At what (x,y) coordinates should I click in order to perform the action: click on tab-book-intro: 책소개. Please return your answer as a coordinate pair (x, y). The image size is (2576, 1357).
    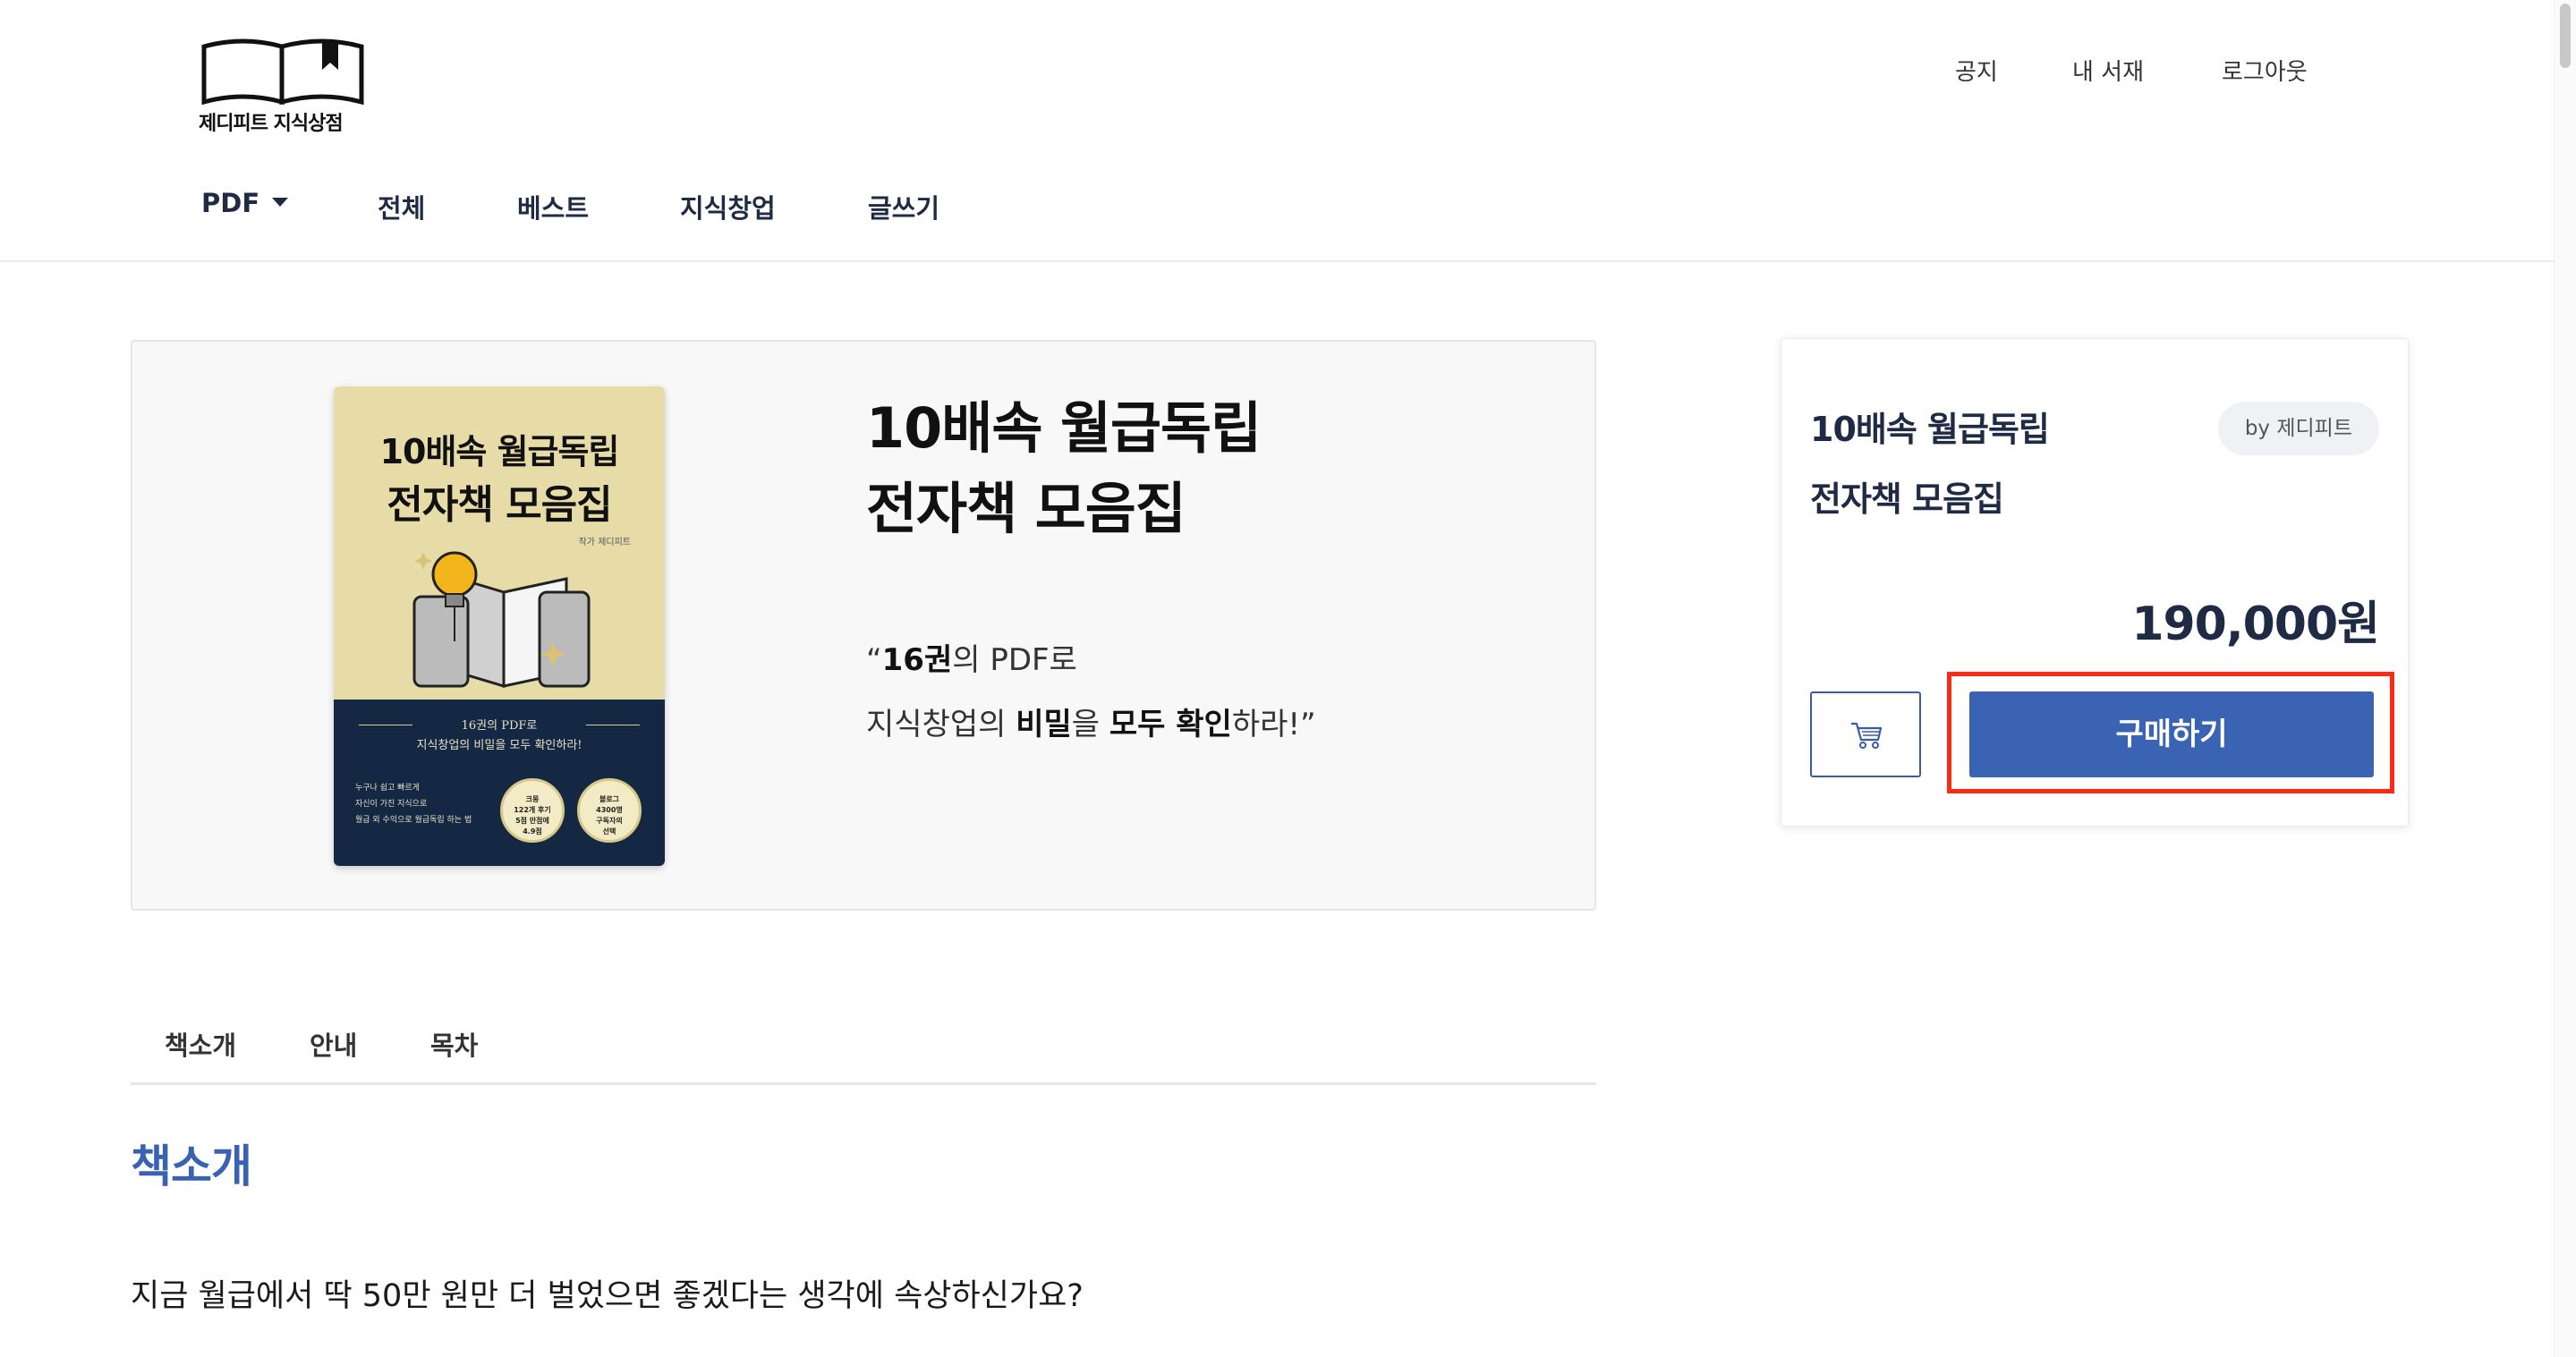
    Looking at the image, I should click on (200, 1044).